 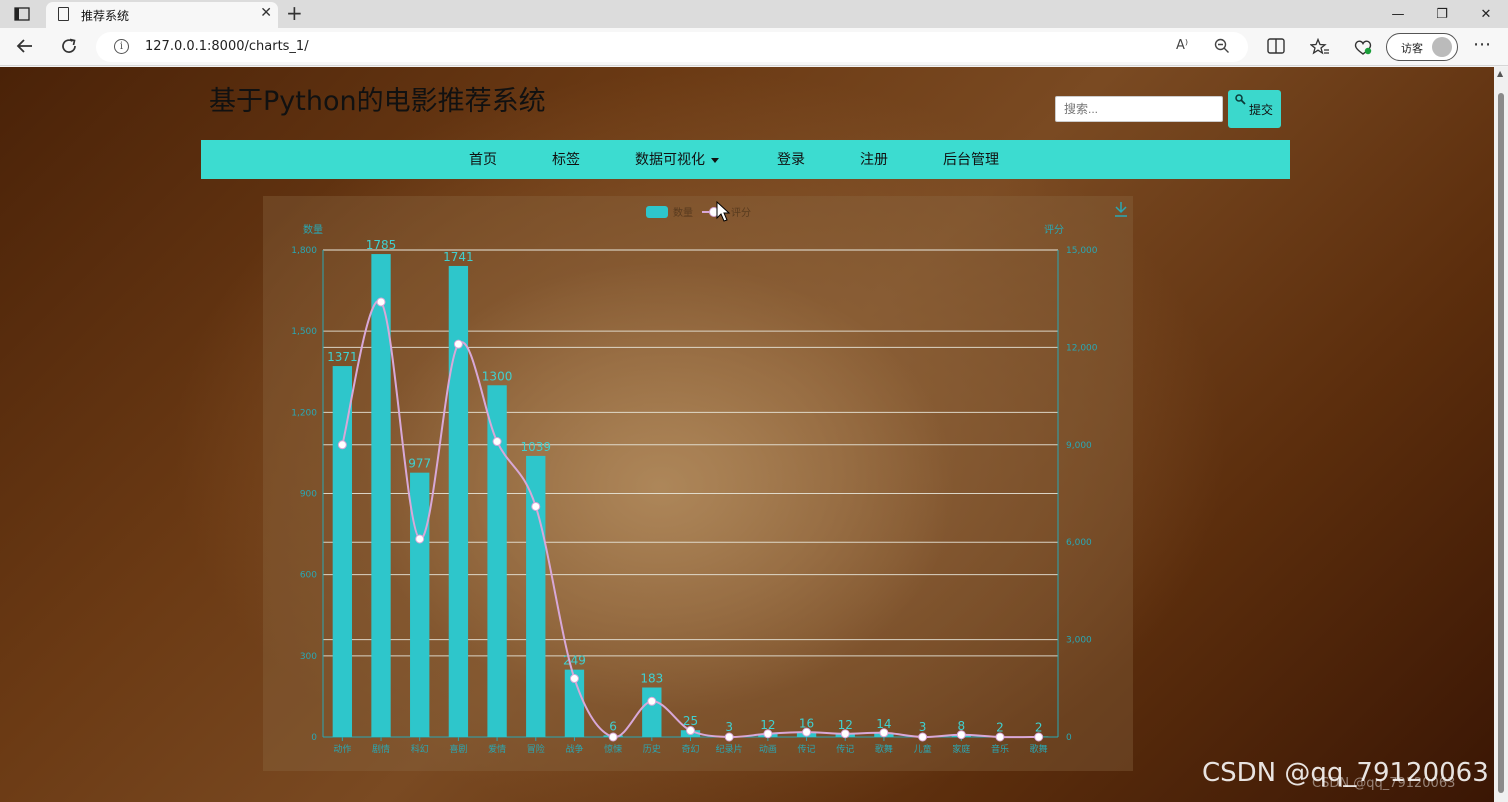 I want to click on x-tick-label: 历史, so click(x=652, y=749).